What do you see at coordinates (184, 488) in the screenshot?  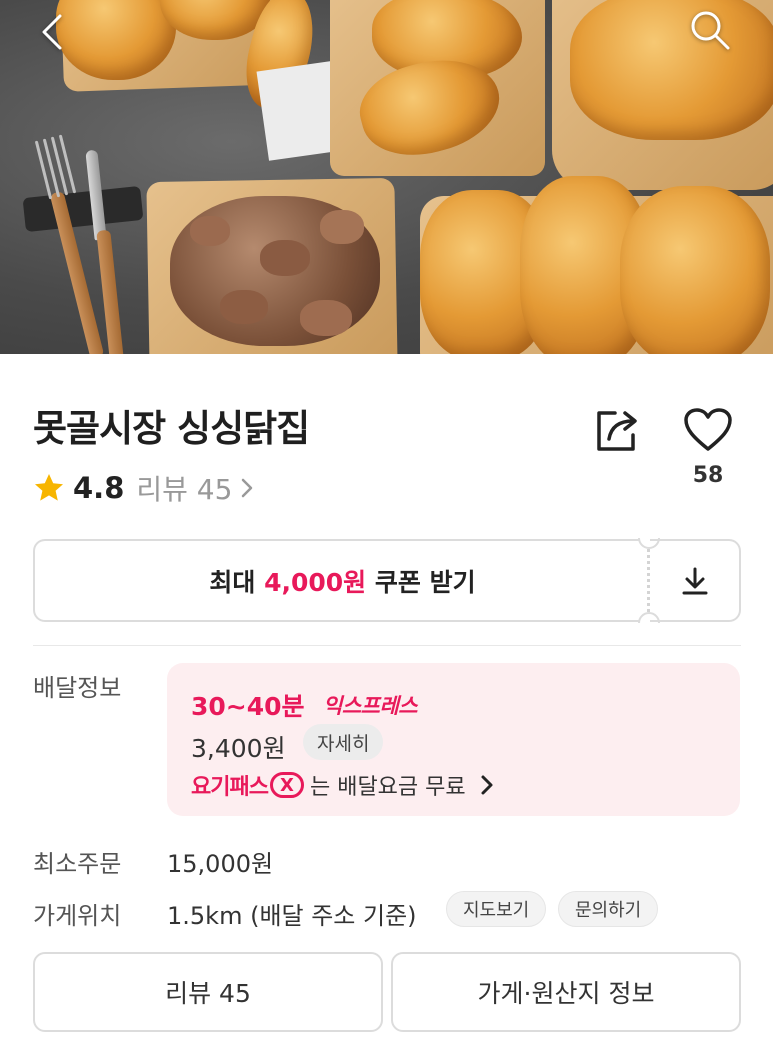 I see `review-count-link: 리뷰 45` at bounding box center [184, 488].